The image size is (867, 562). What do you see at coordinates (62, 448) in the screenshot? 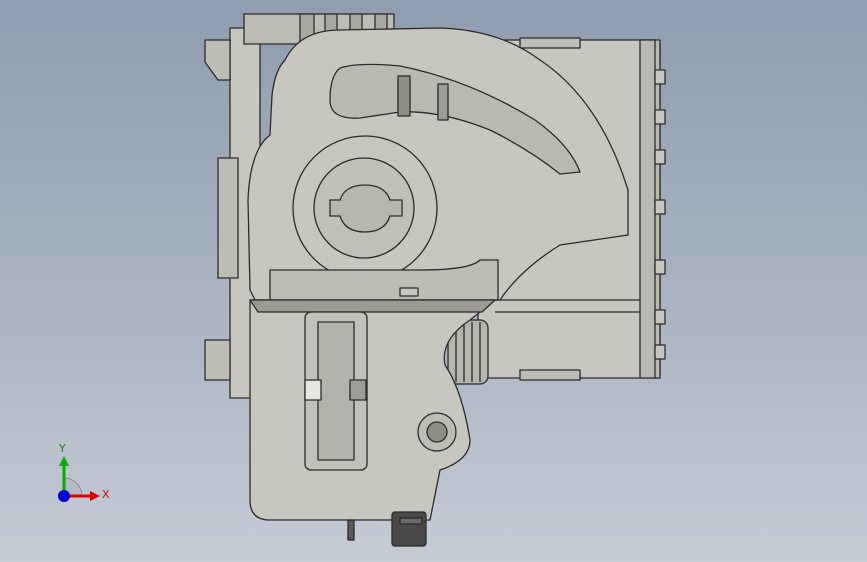
I see `y-axis-label: Y` at bounding box center [62, 448].